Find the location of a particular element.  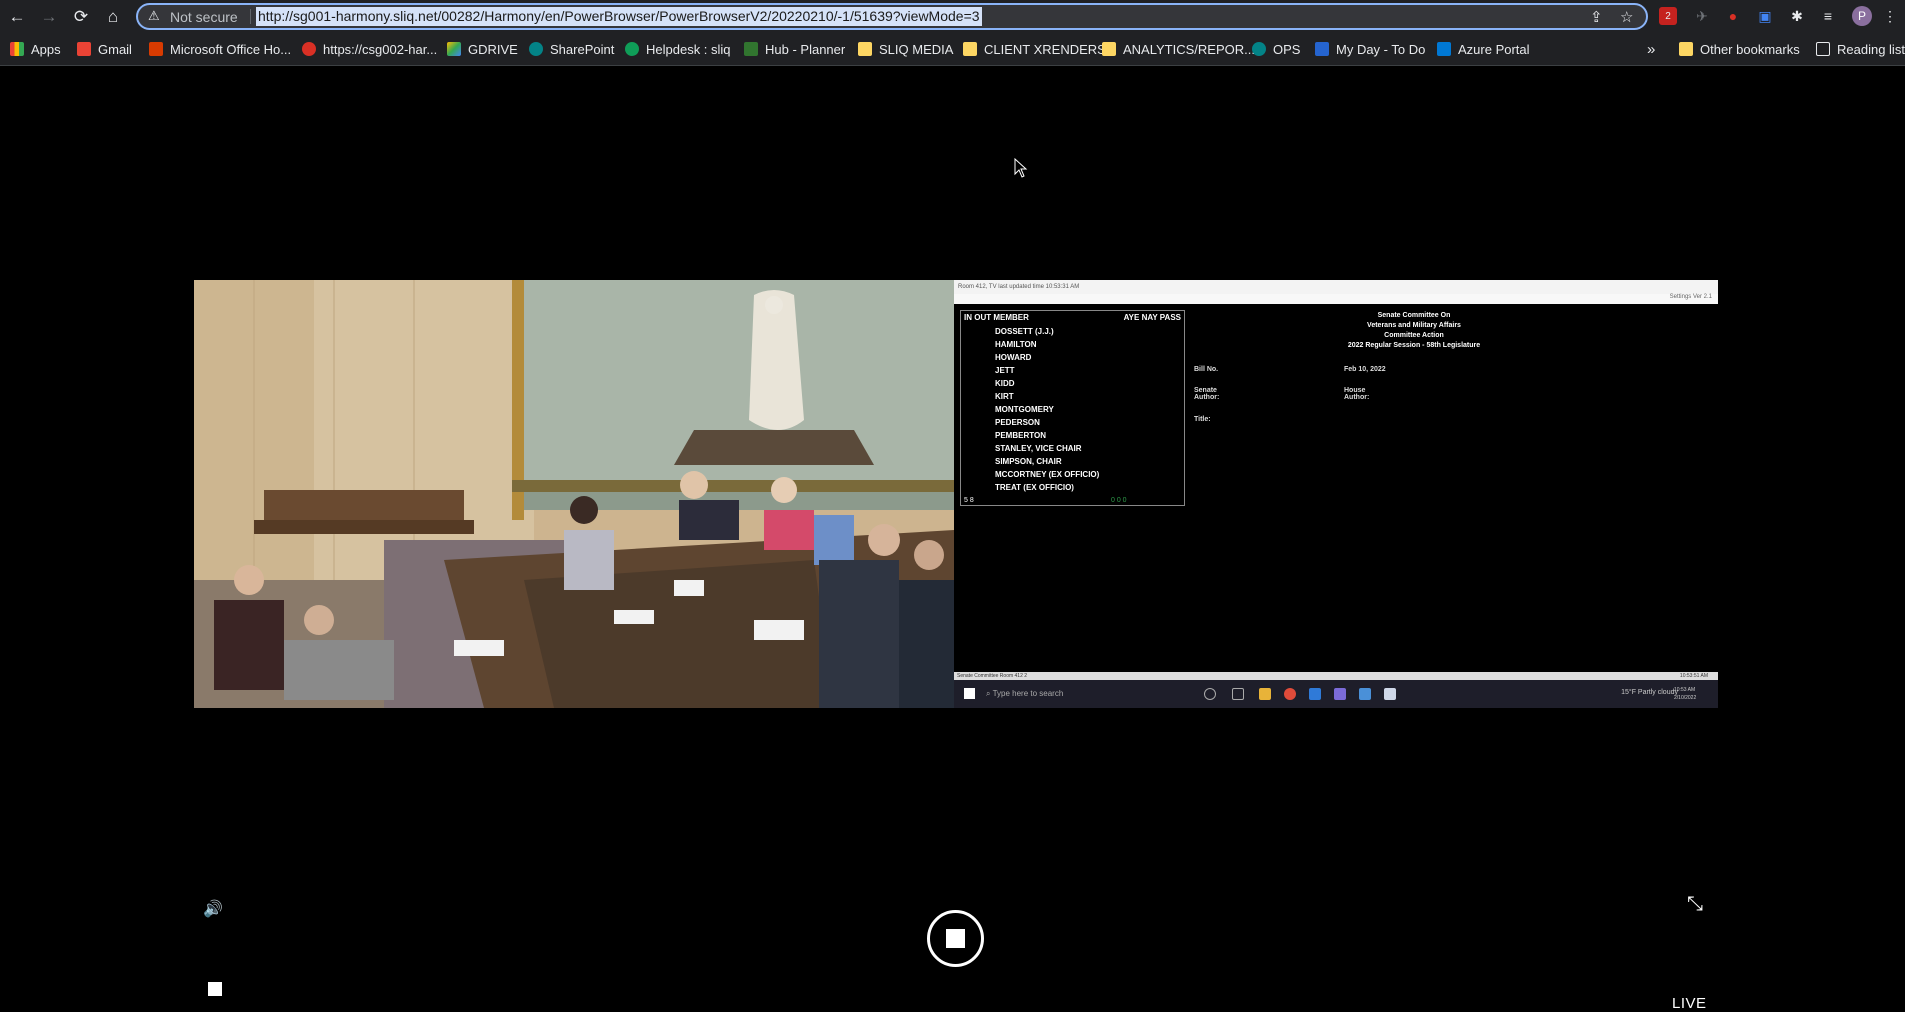

bookmark-folder-client-xrenders: CLIENT XRENDERS is located at coordinates (1034, 50).